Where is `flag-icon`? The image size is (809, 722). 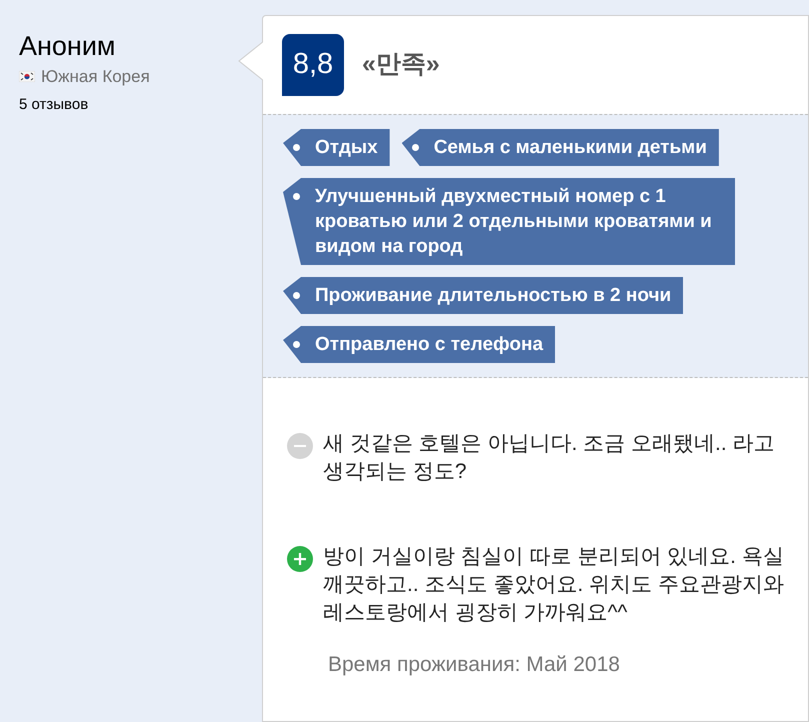 flag-icon is located at coordinates (27, 76).